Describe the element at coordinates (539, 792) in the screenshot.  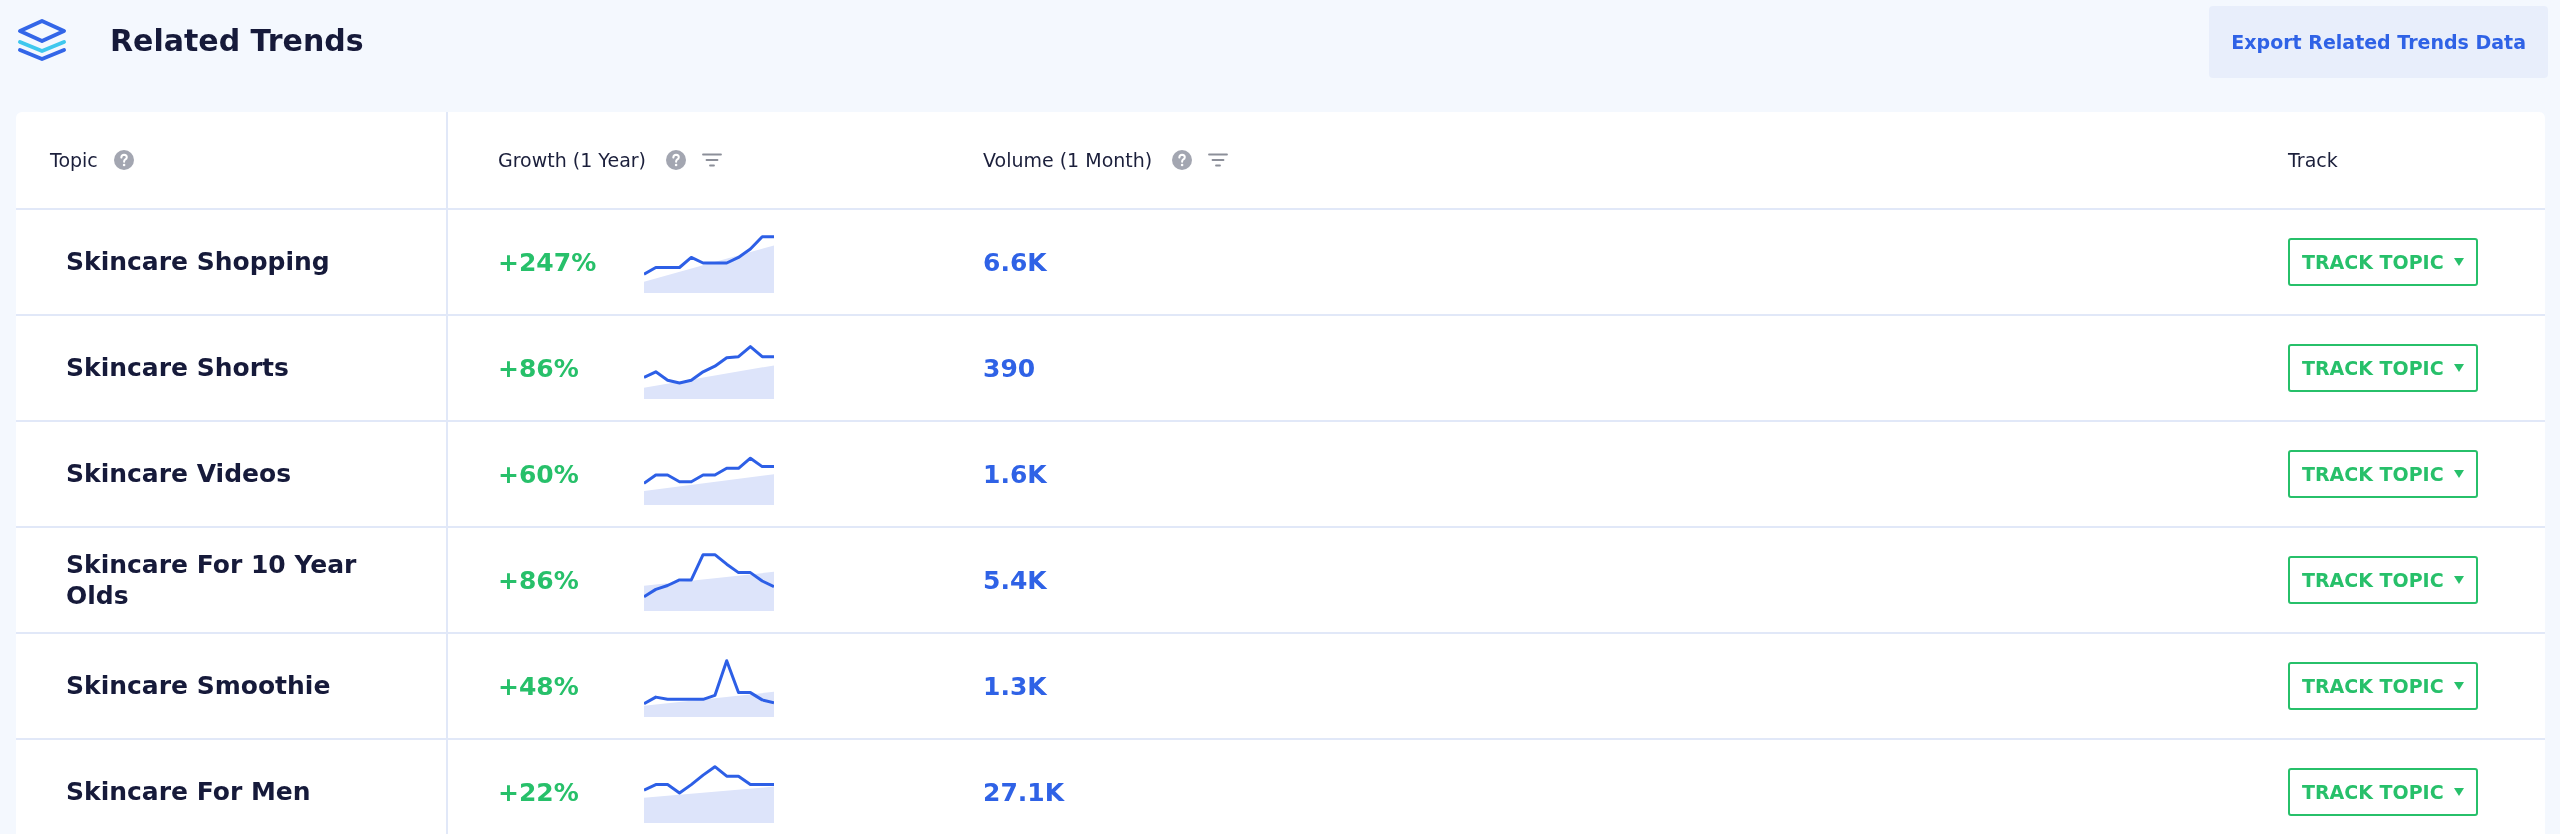
I see `growth-value: +22%` at that location.